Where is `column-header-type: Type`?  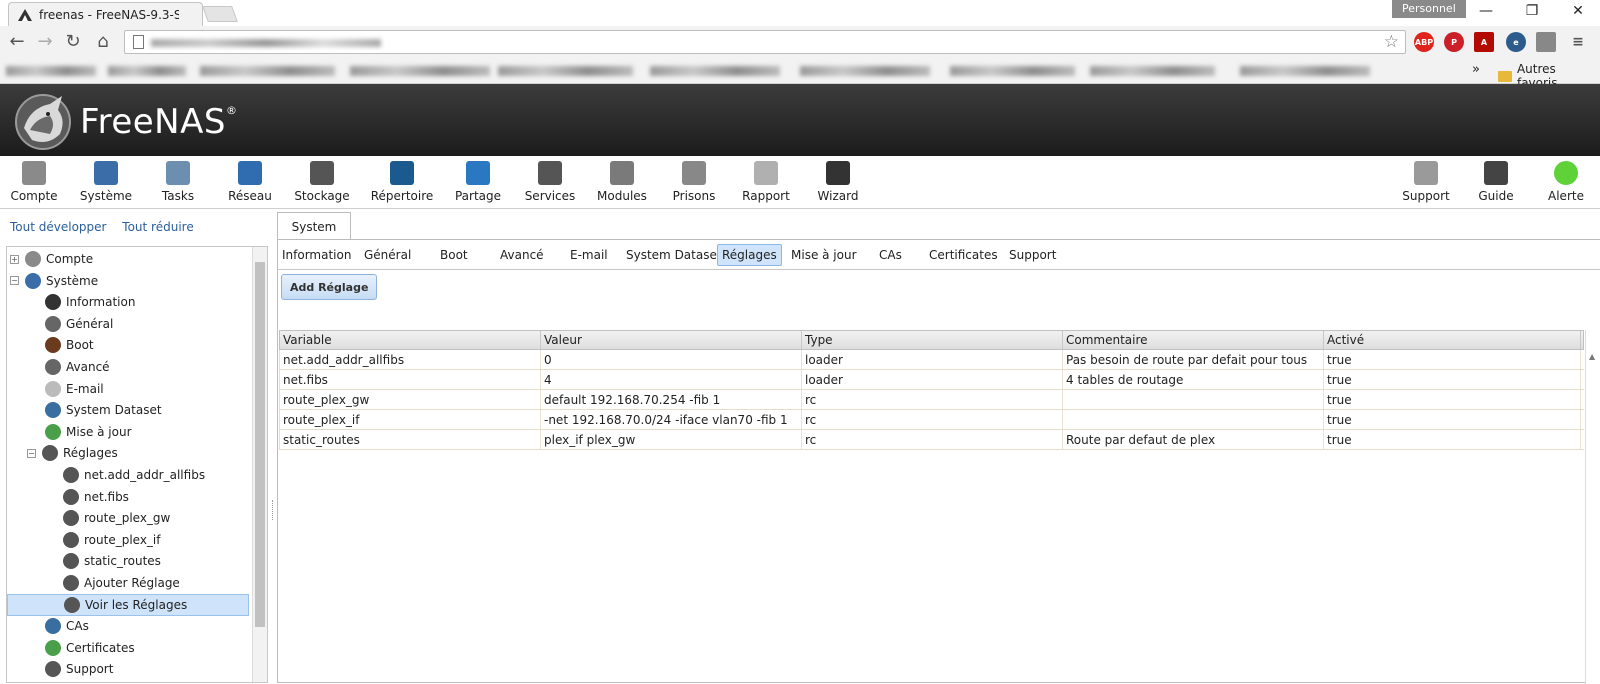 column-header-type: Type is located at coordinates (932, 340).